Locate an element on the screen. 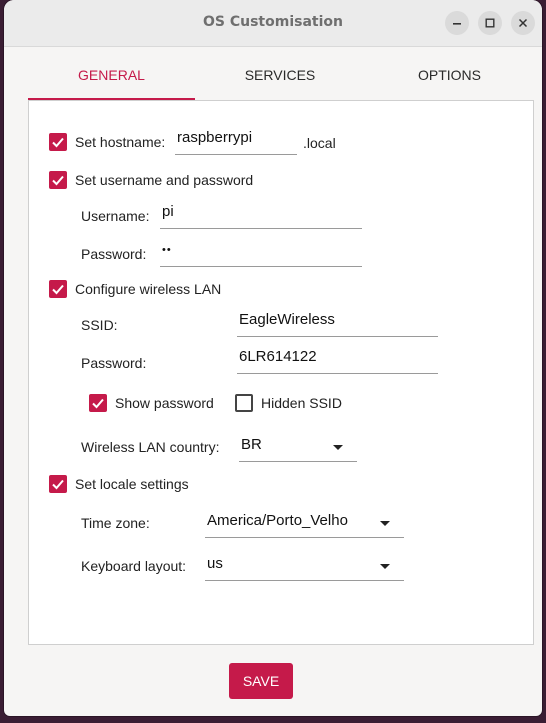 This screenshot has width=546, height=723. timezone-select: America/Porto_Velho is located at coordinates (304, 523).